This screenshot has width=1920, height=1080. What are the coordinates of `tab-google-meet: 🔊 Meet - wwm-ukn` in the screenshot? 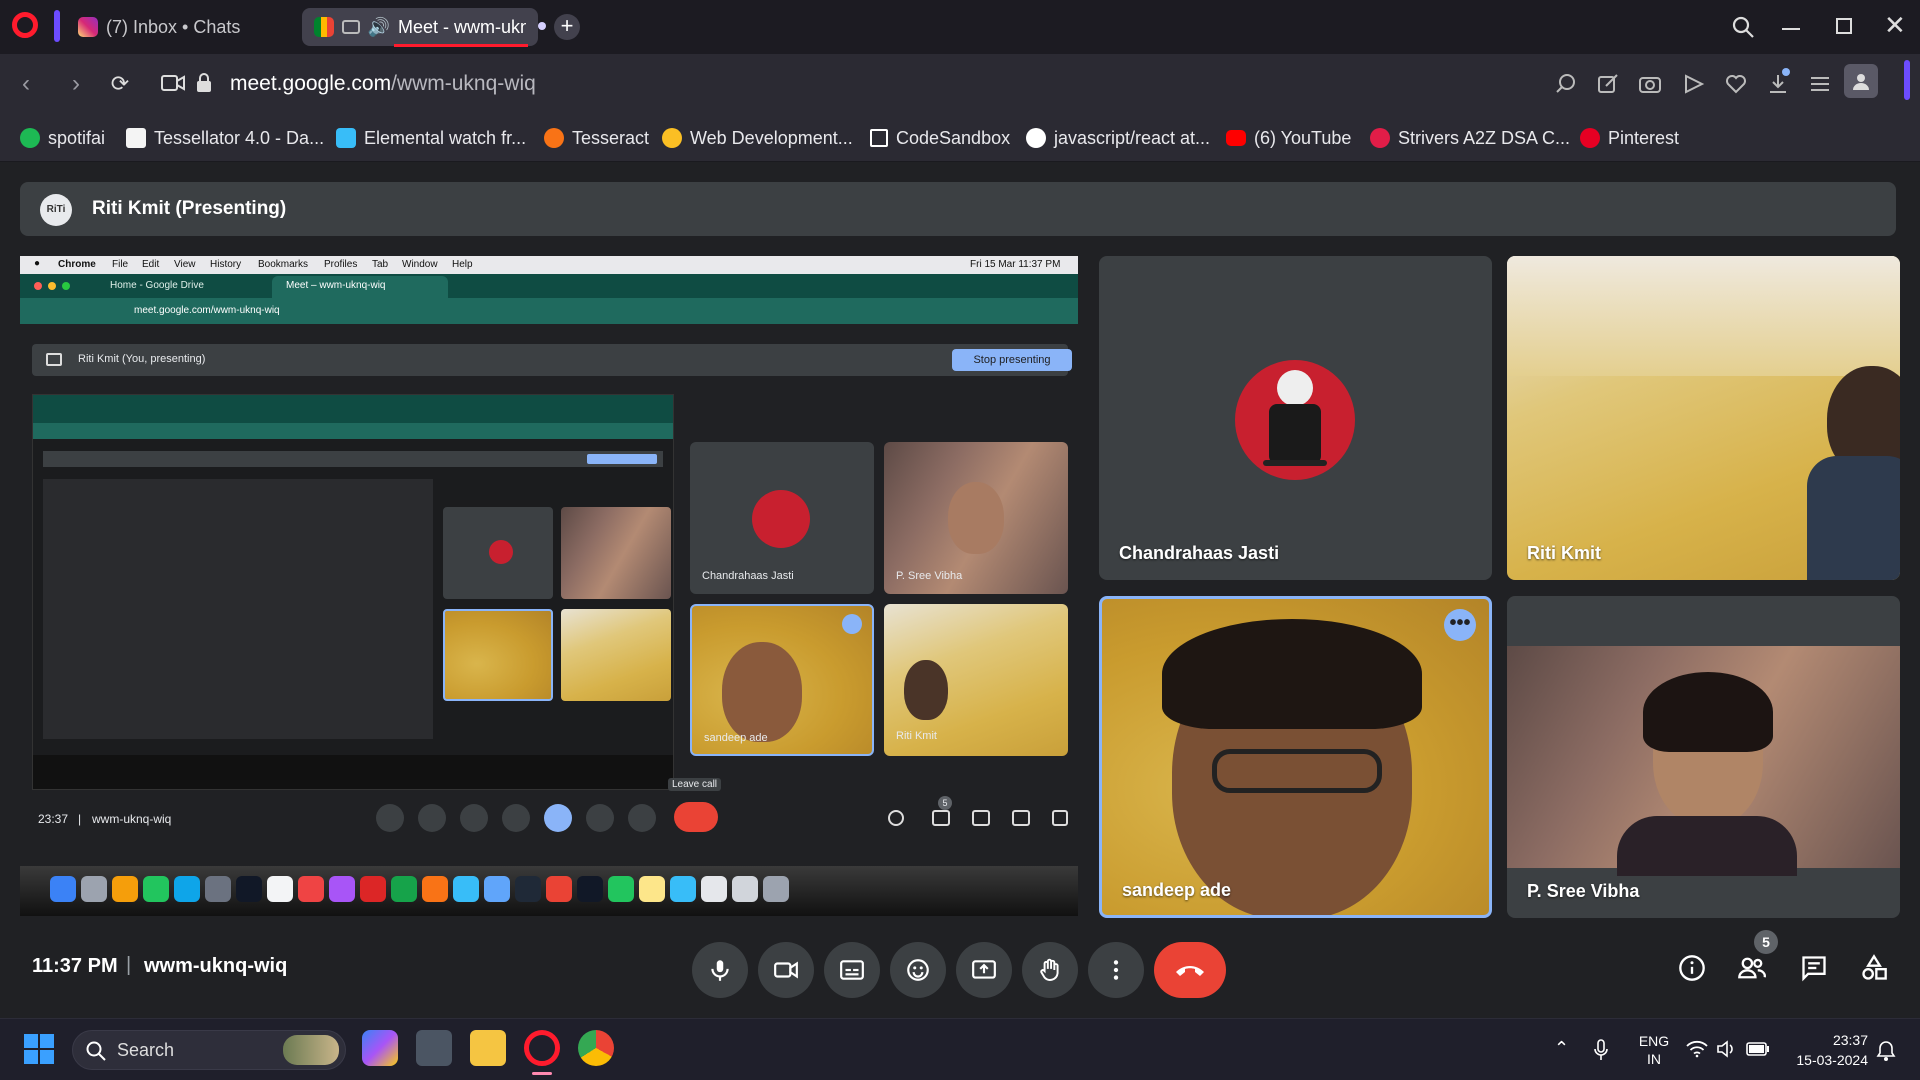 It's located at (420, 27).